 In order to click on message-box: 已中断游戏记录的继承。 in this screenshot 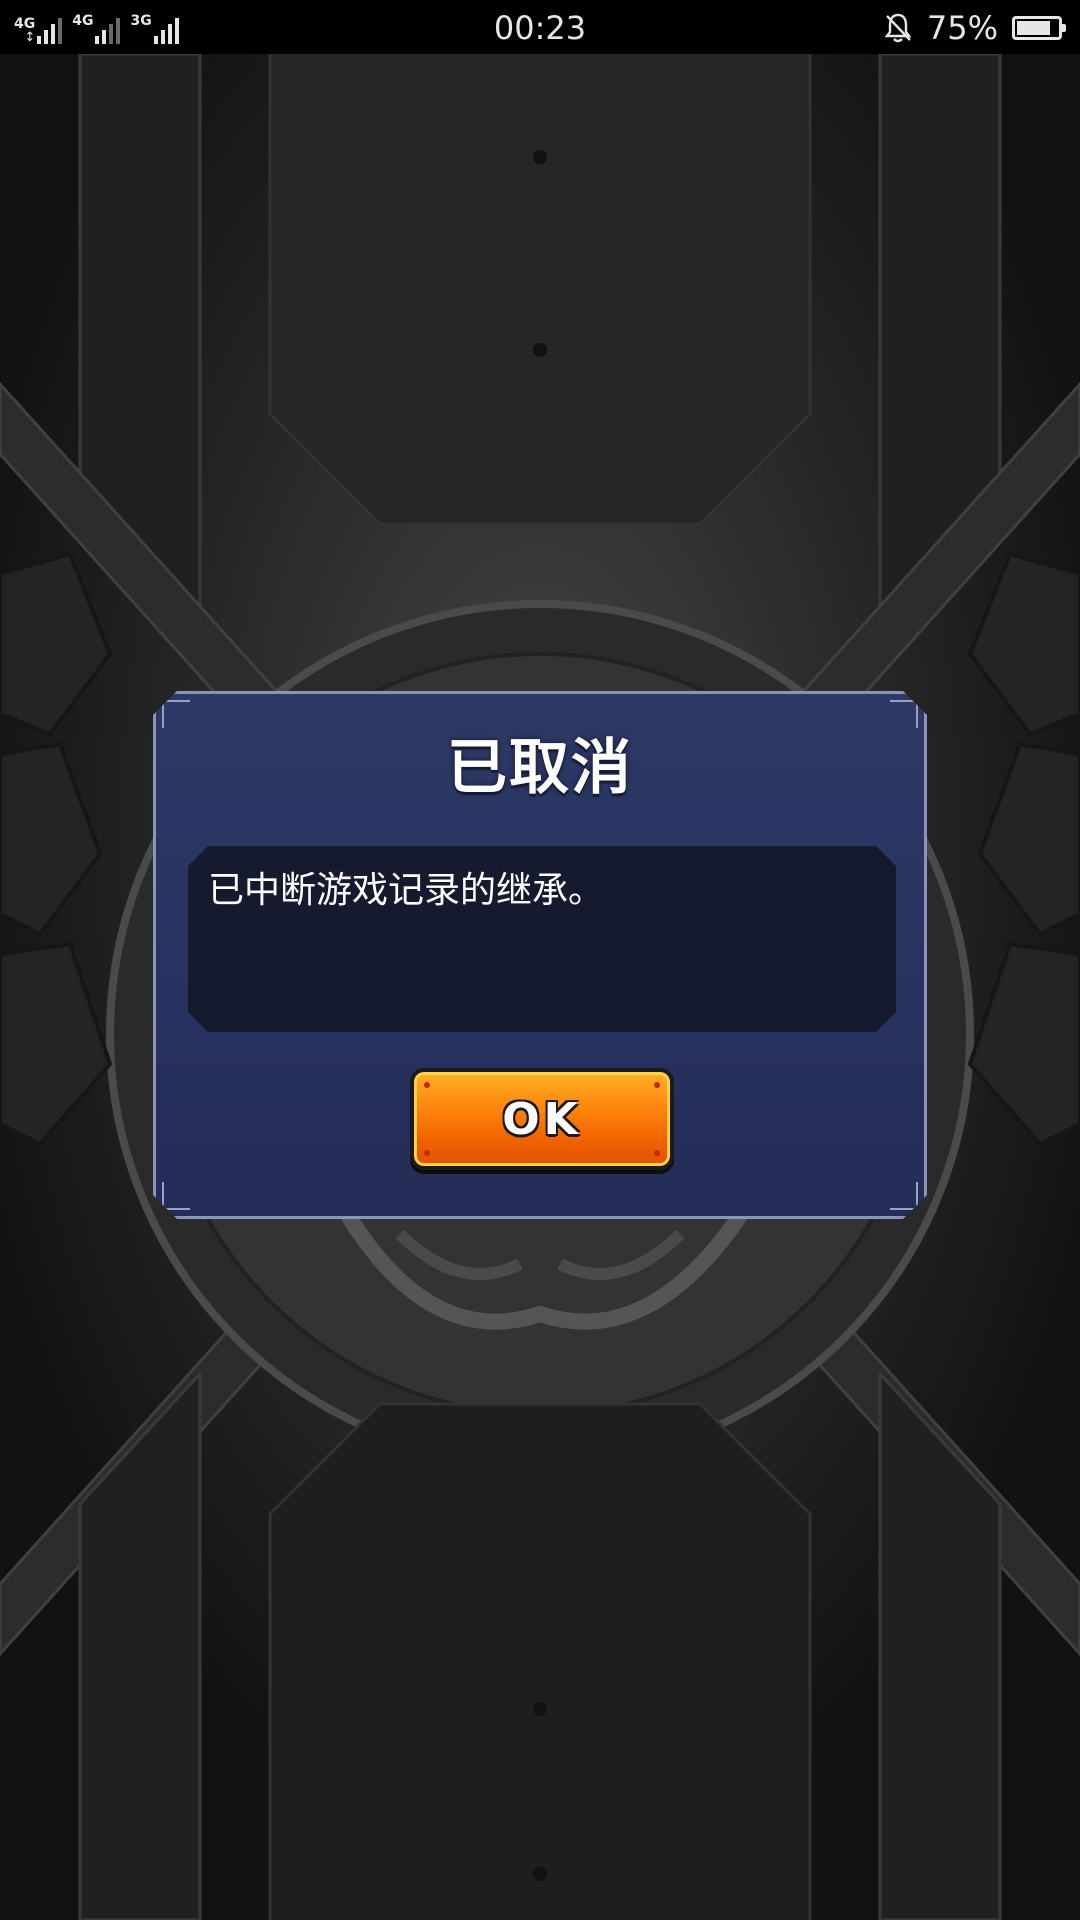, I will do `click(542, 939)`.